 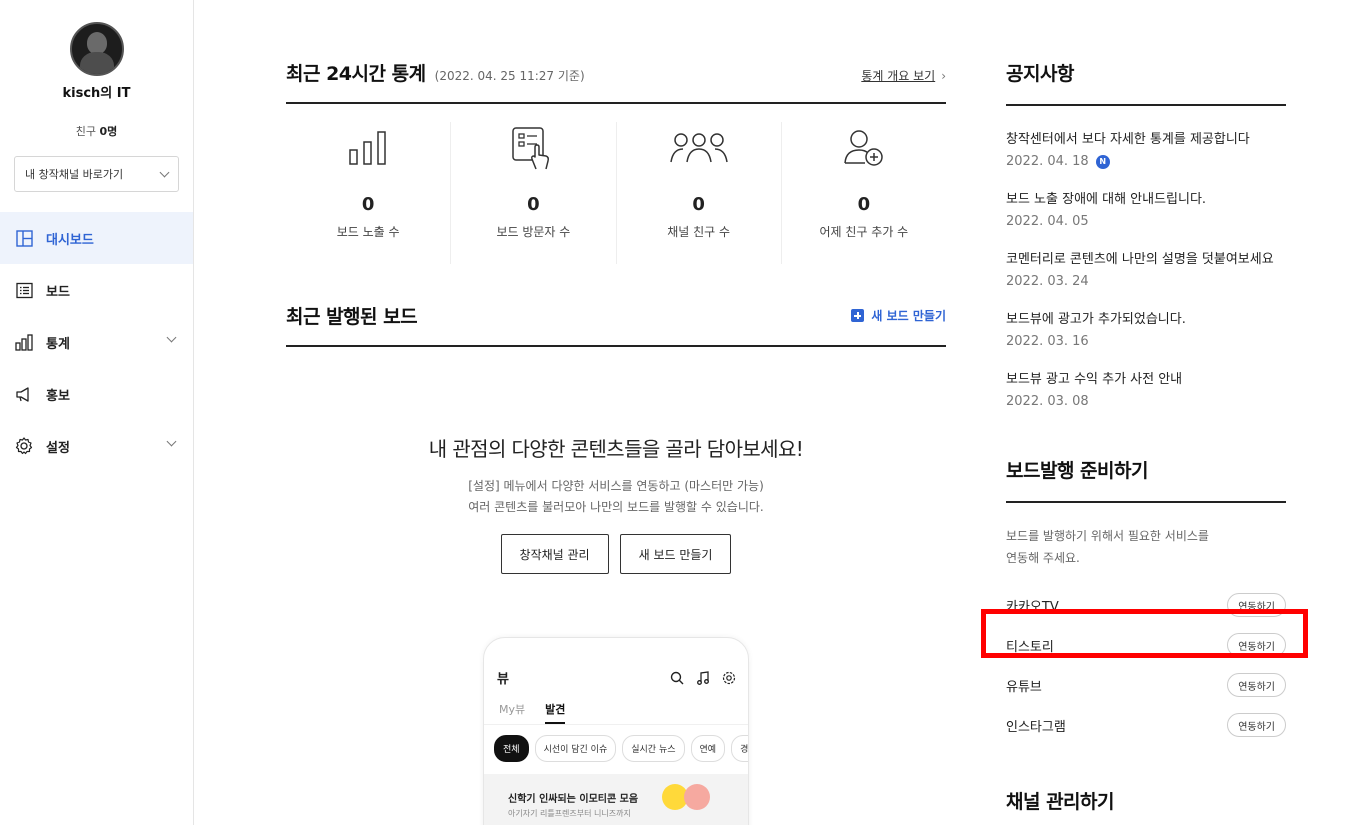 I want to click on stat-label: 보드 방문자 수, so click(x=533, y=232).